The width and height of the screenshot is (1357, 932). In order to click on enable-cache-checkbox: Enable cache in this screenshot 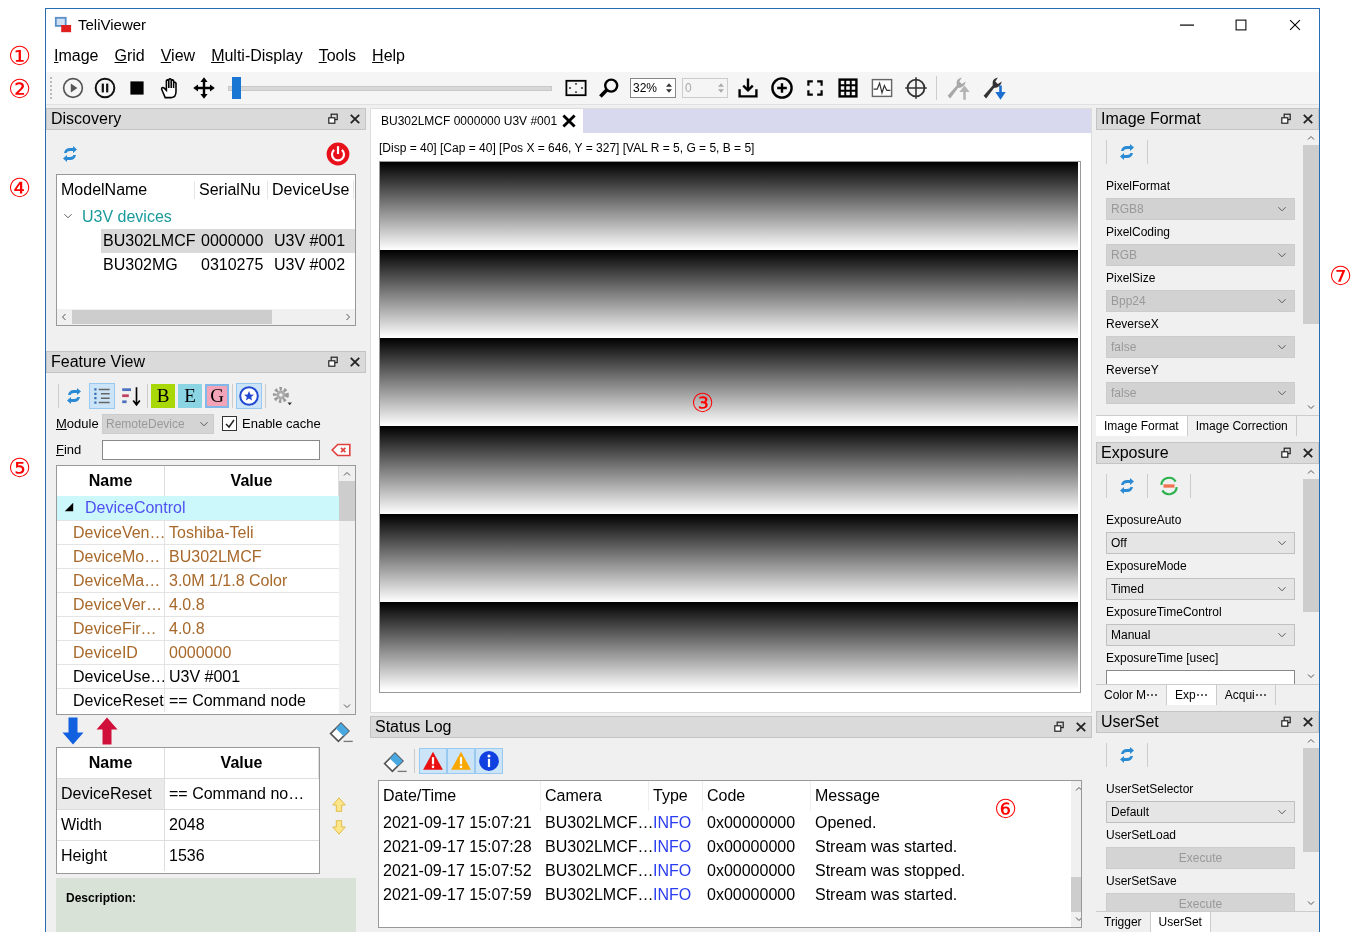, I will do `click(271, 424)`.